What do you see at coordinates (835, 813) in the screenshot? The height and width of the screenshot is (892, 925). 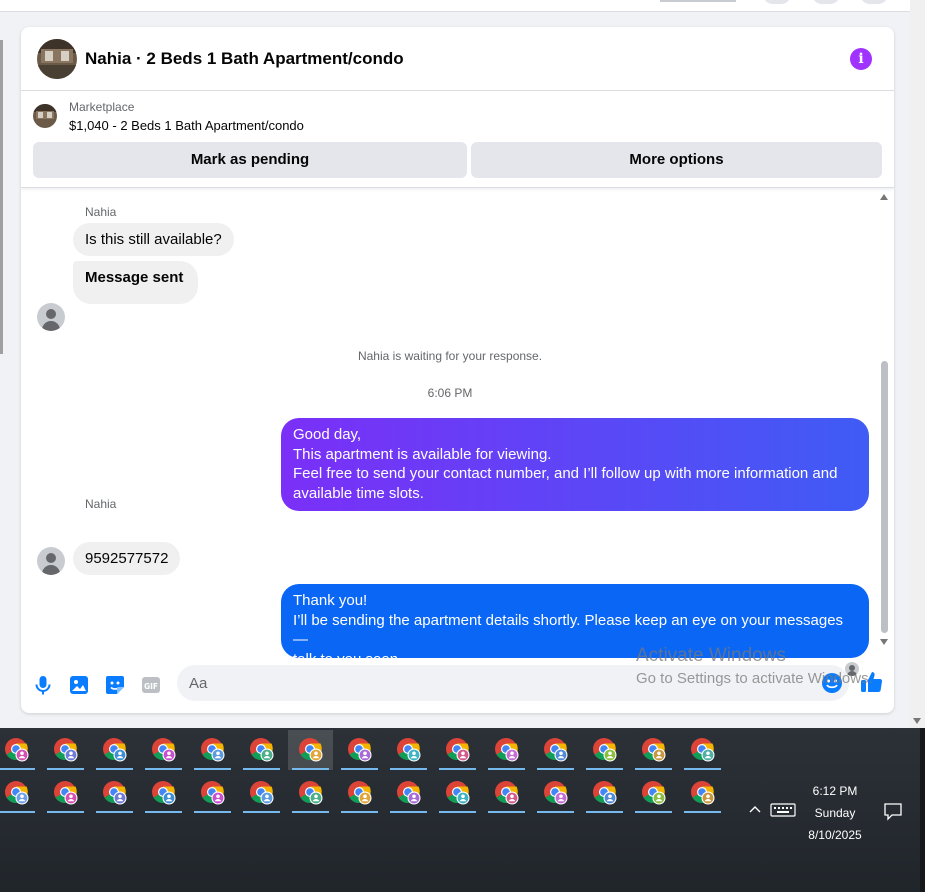 I see `taskbar-clock: 6:12 PM Sunday 8/10/2025` at bounding box center [835, 813].